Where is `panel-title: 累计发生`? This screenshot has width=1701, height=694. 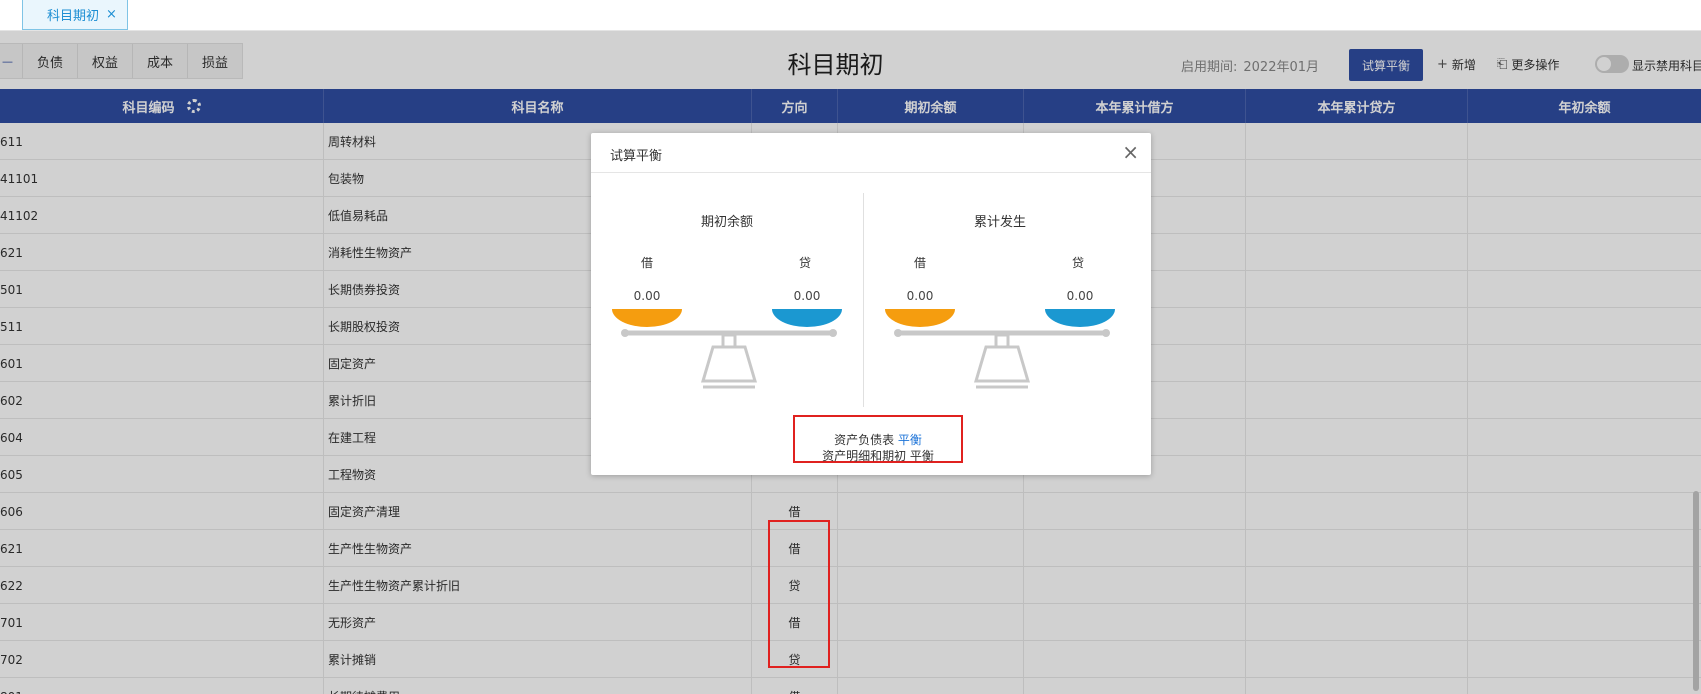 panel-title: 累计发生 is located at coordinates (999, 222).